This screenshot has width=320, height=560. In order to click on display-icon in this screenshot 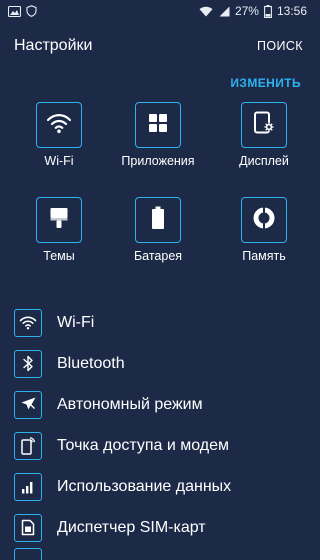, I will do `click(264, 125)`.